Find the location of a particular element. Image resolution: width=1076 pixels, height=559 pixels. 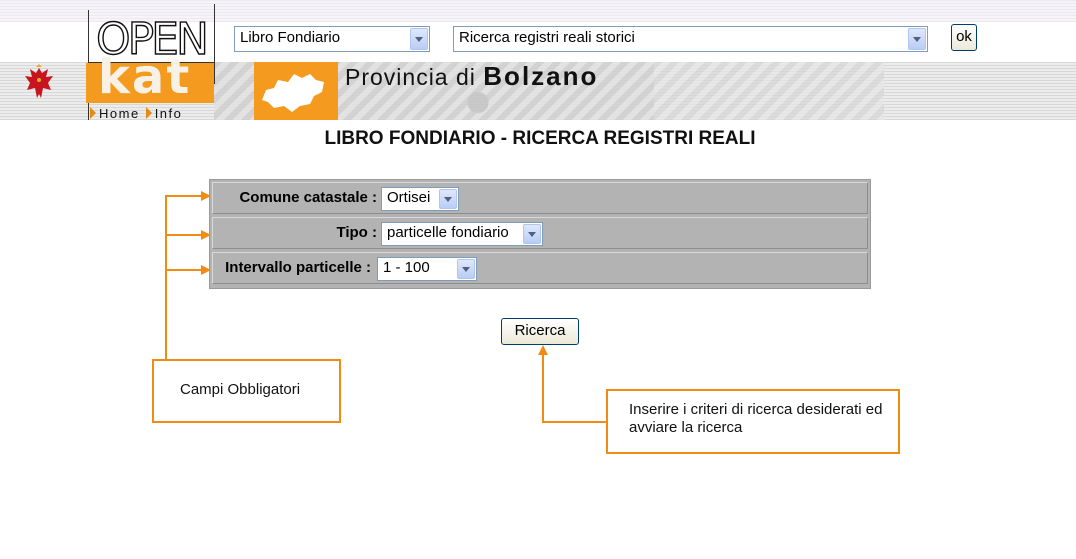

search-type-select: Ricerca registri reali storici is located at coordinates (690, 39).